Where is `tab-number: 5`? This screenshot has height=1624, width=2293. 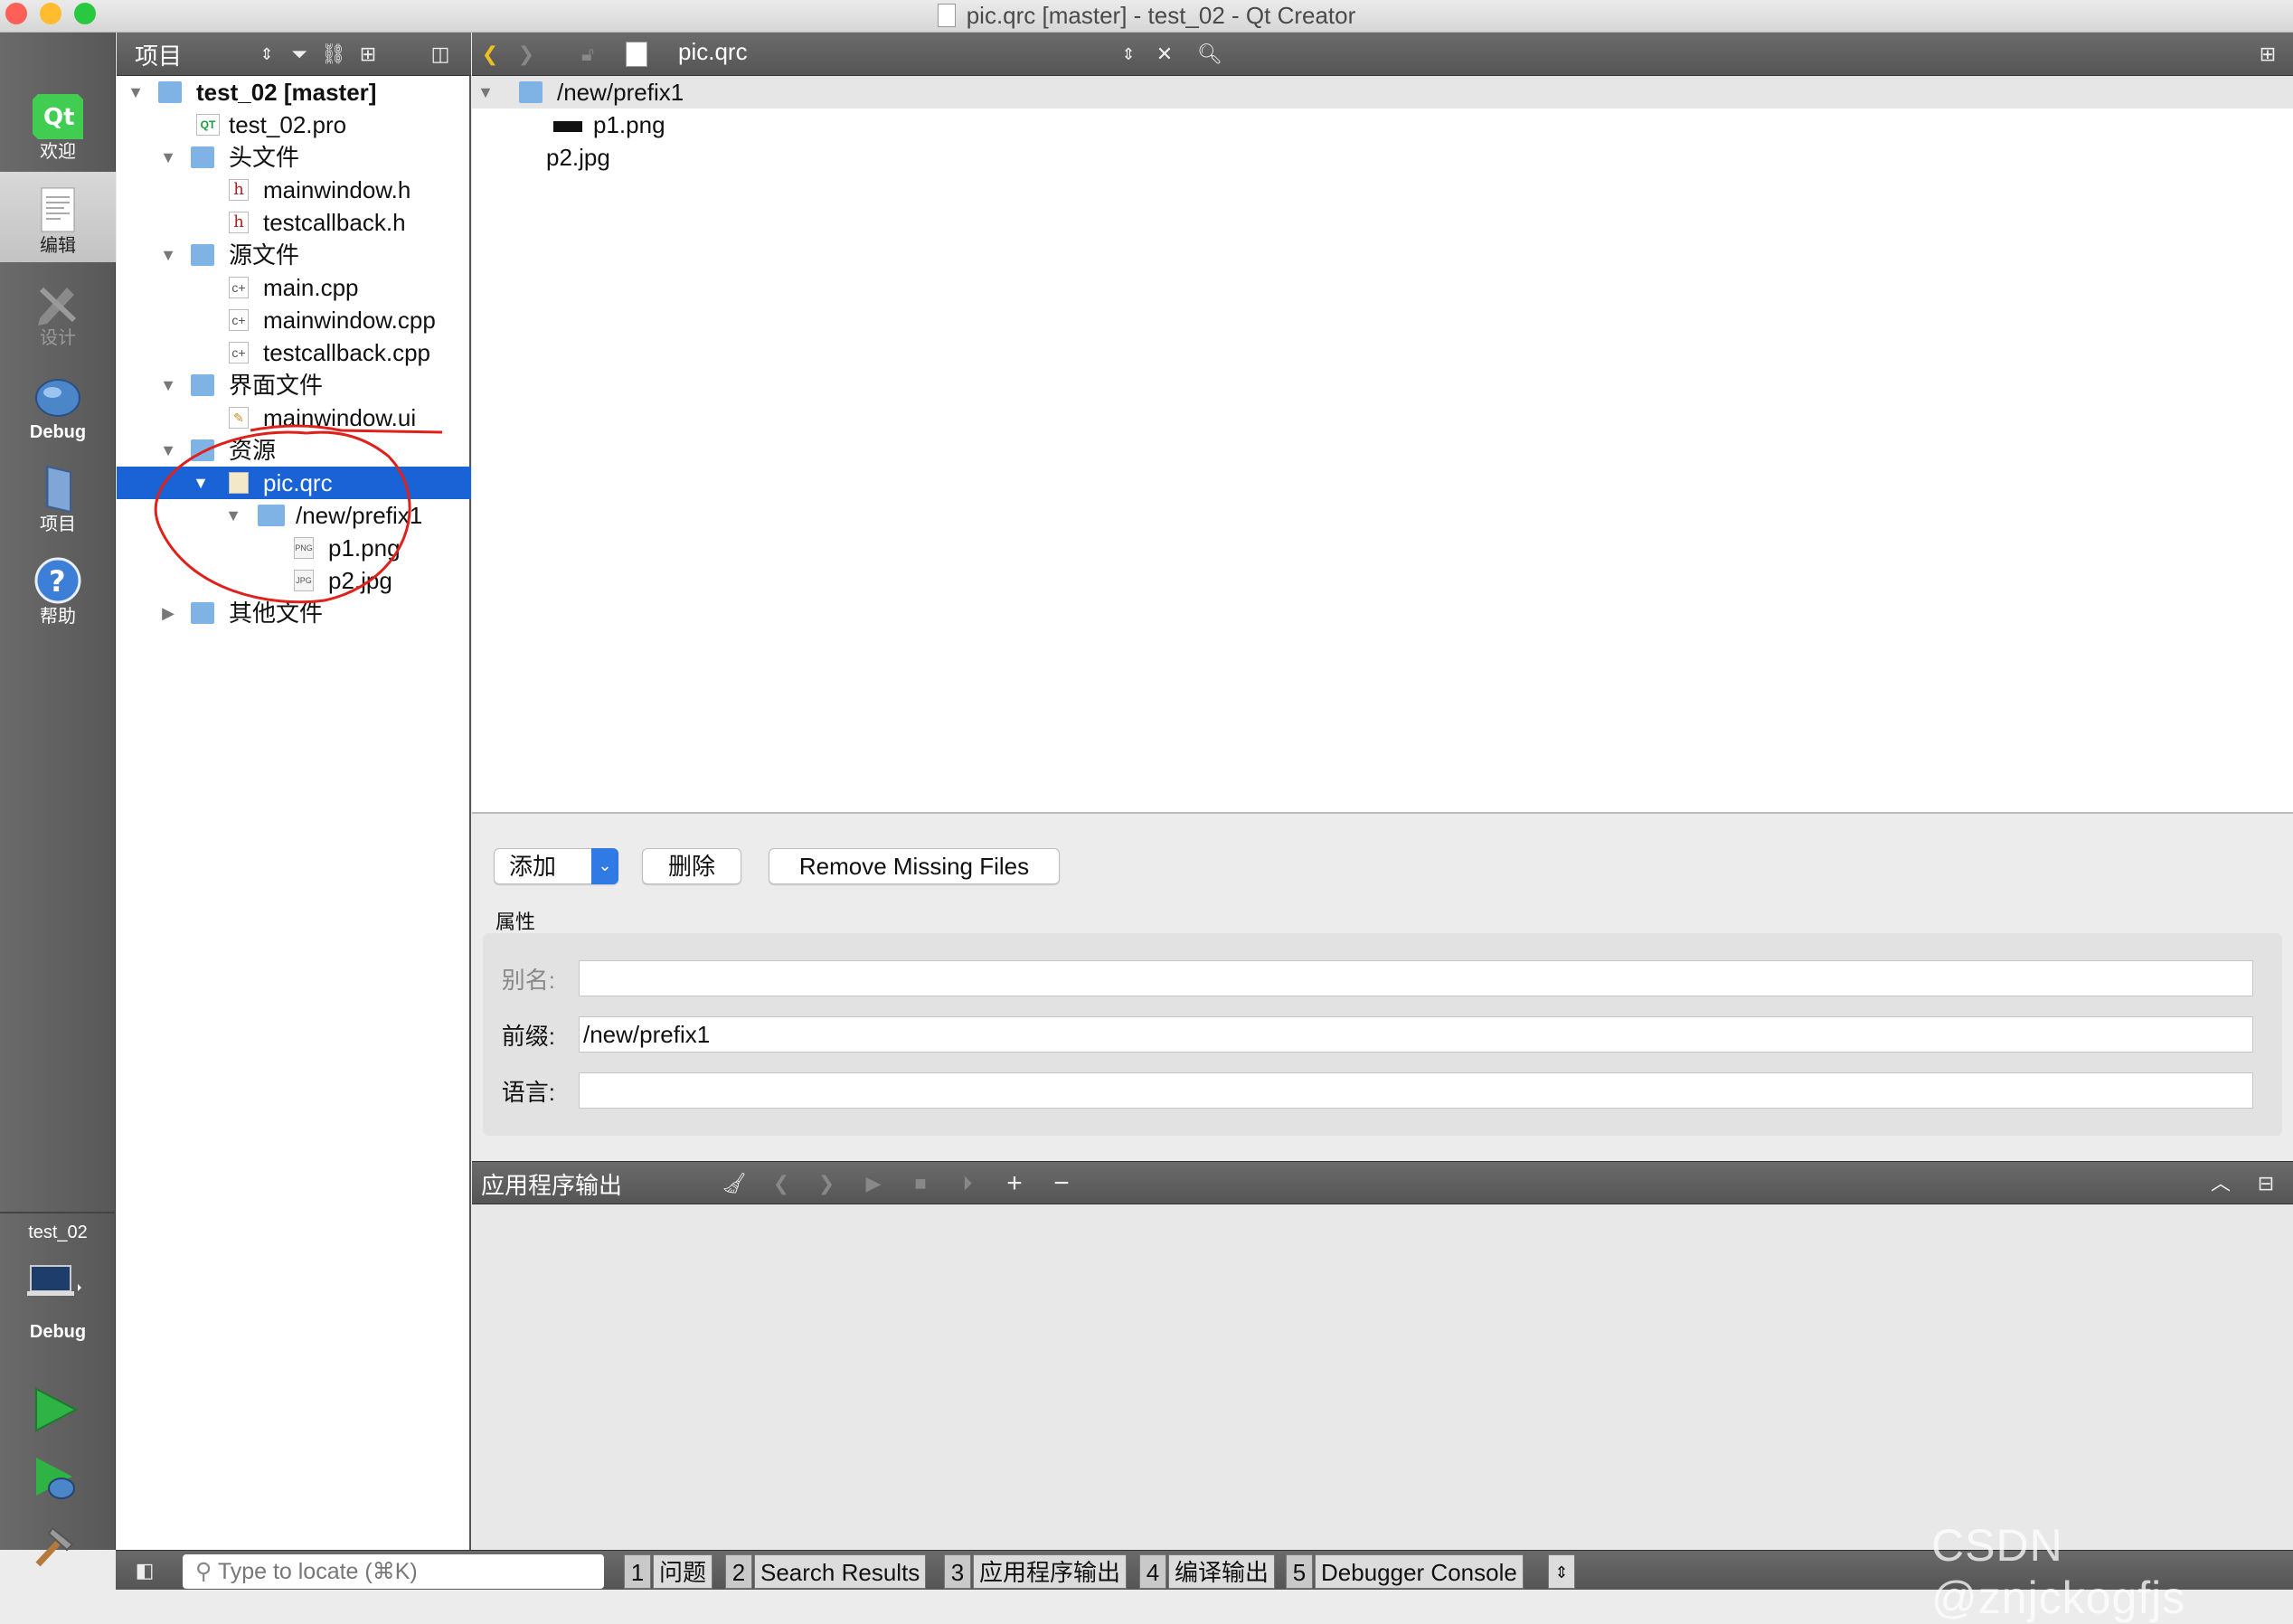 tab-number: 5 is located at coordinates (1299, 1572).